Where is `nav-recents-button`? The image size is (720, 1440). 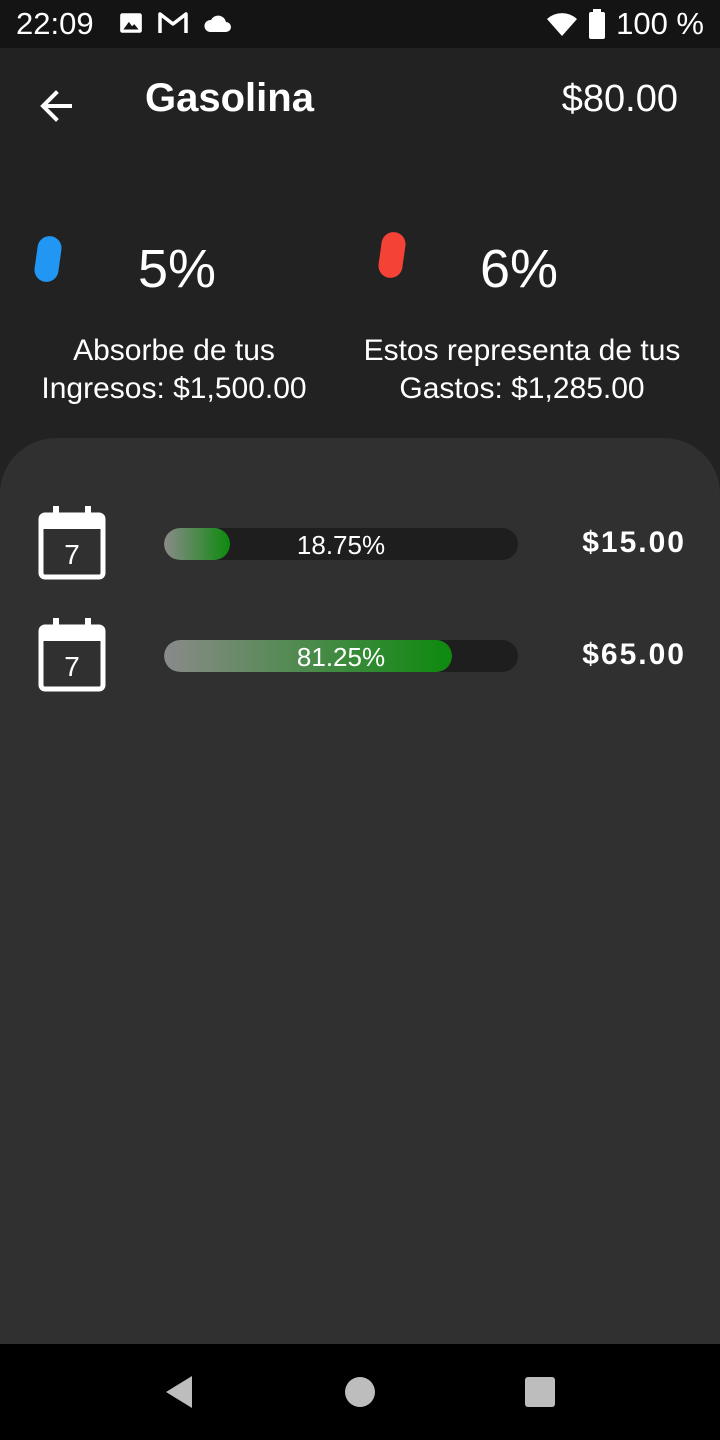
nav-recents-button is located at coordinates (540, 1392).